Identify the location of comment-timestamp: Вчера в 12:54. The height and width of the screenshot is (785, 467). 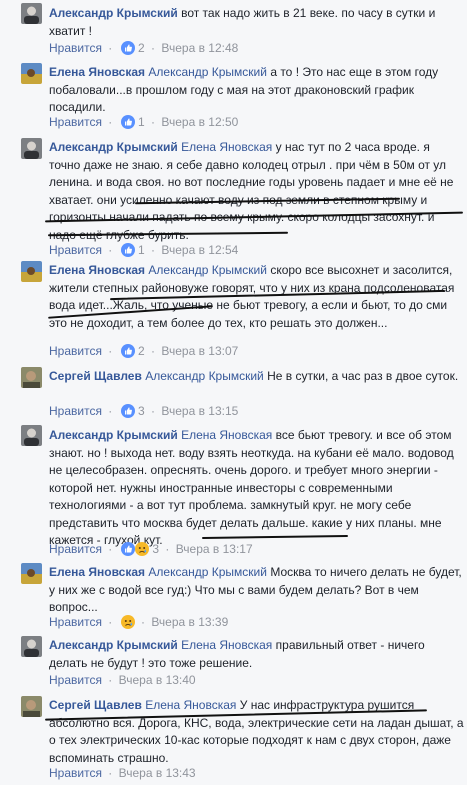
(199, 250).